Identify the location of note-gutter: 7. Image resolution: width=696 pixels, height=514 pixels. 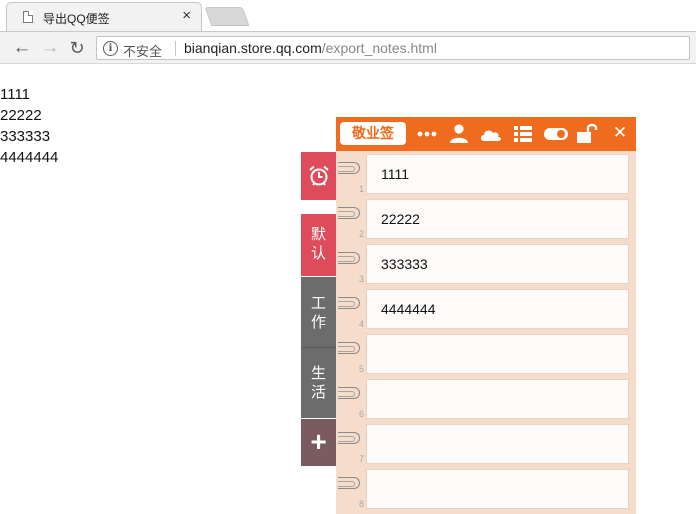
(351, 444).